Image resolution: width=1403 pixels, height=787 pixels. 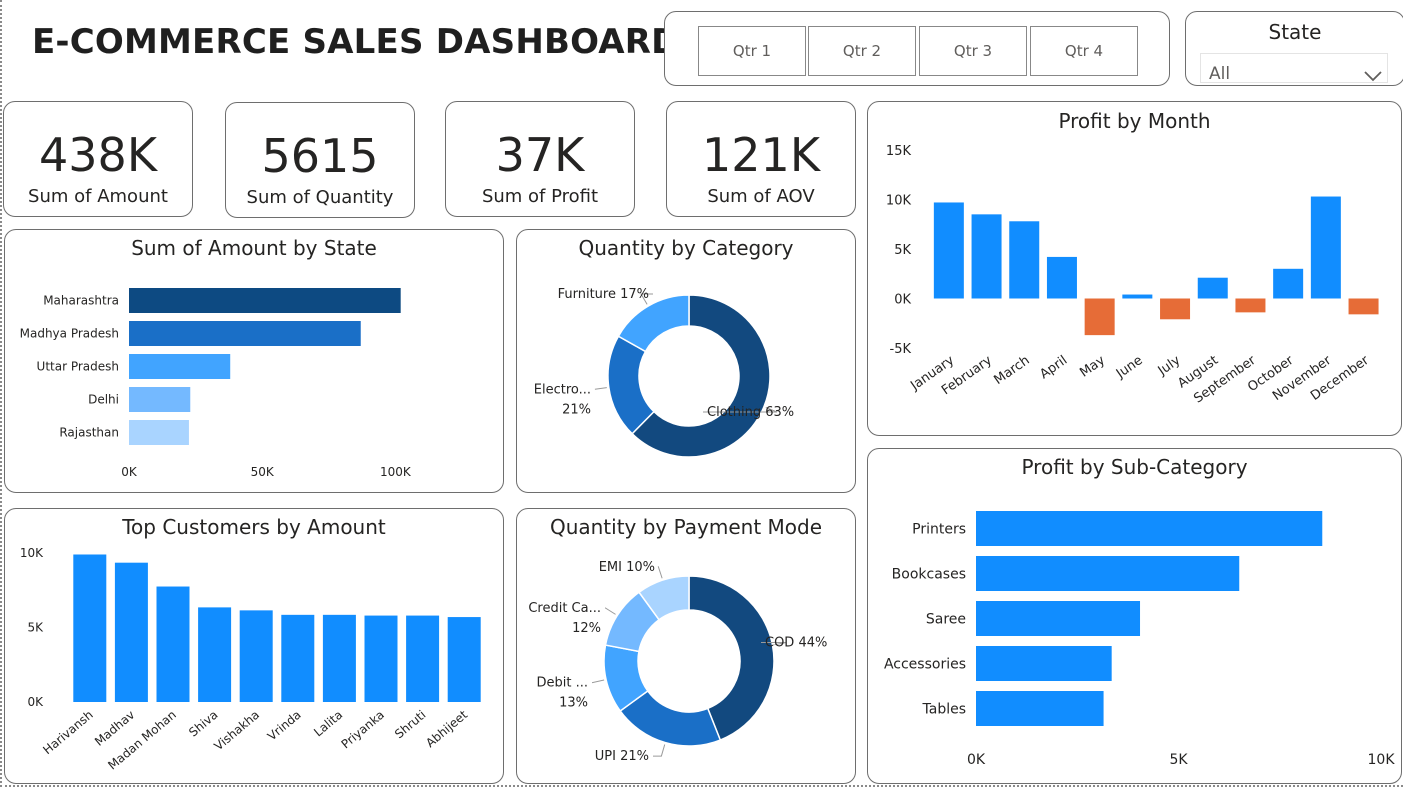 I want to click on kpi-value: 438K, so click(x=98, y=155).